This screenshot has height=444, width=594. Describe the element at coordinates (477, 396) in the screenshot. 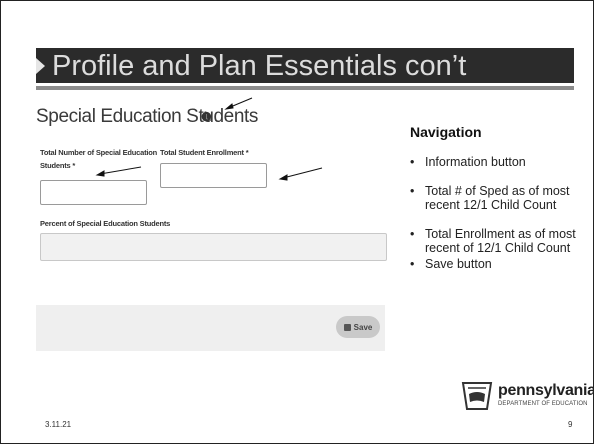

I see `keystone-icon` at that location.